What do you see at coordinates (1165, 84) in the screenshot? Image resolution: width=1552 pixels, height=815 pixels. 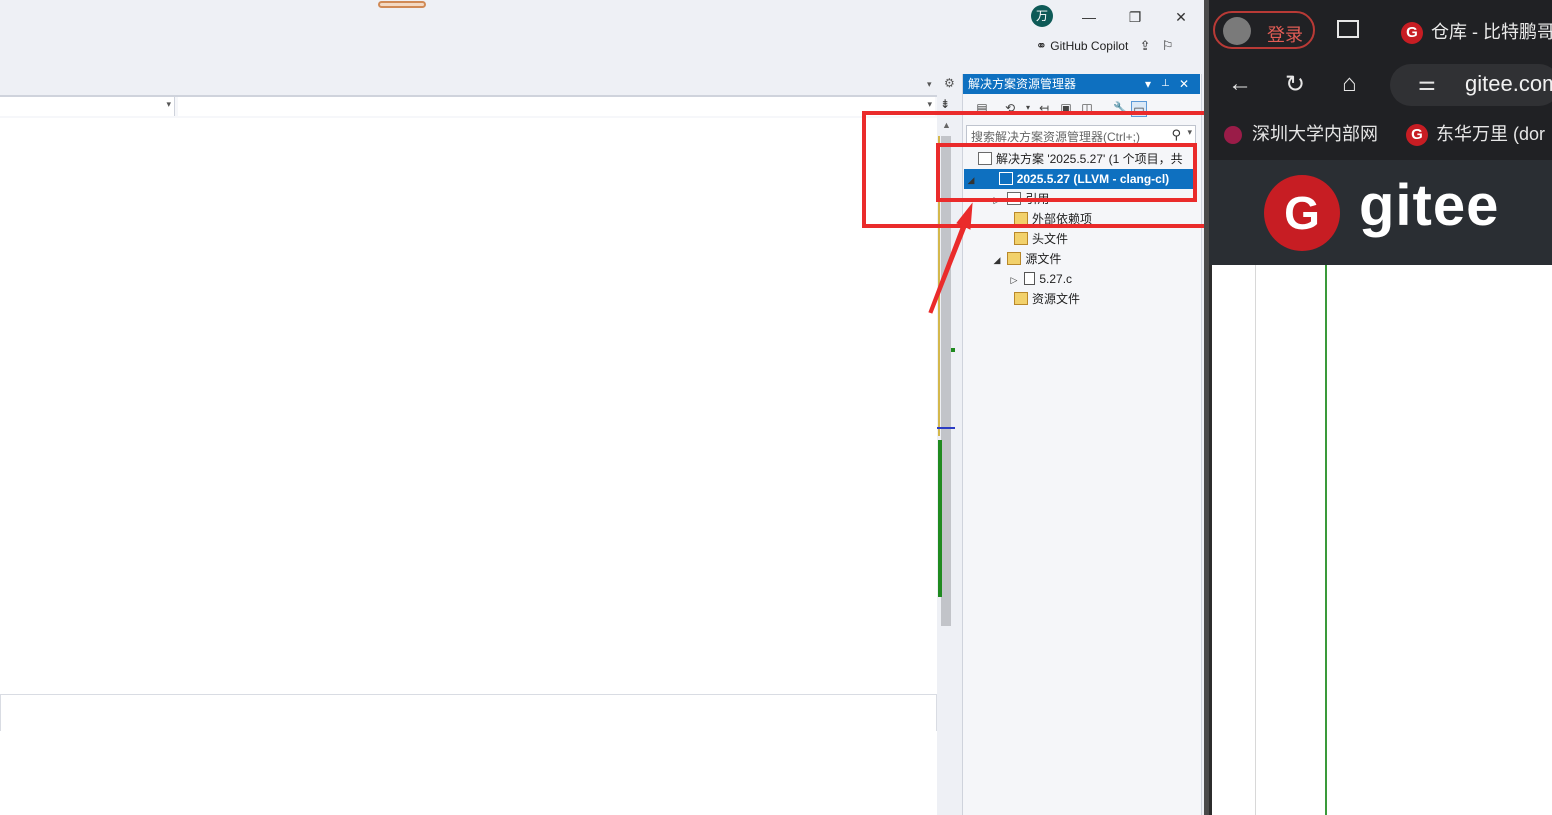 I see `pin-icon: ⊥` at bounding box center [1165, 84].